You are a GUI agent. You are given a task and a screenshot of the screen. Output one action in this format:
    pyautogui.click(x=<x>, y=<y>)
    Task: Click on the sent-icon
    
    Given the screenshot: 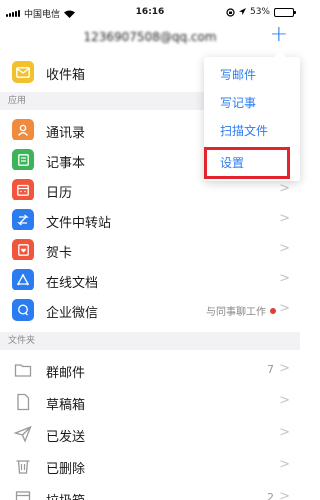 What is the action you would take?
    pyautogui.click(x=23, y=434)
    